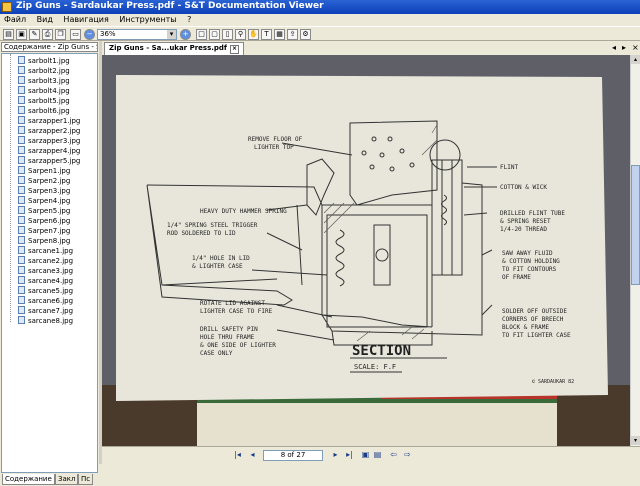 The image size is (640, 486). I want to click on next-page-icon: ▸, so click(335, 455).